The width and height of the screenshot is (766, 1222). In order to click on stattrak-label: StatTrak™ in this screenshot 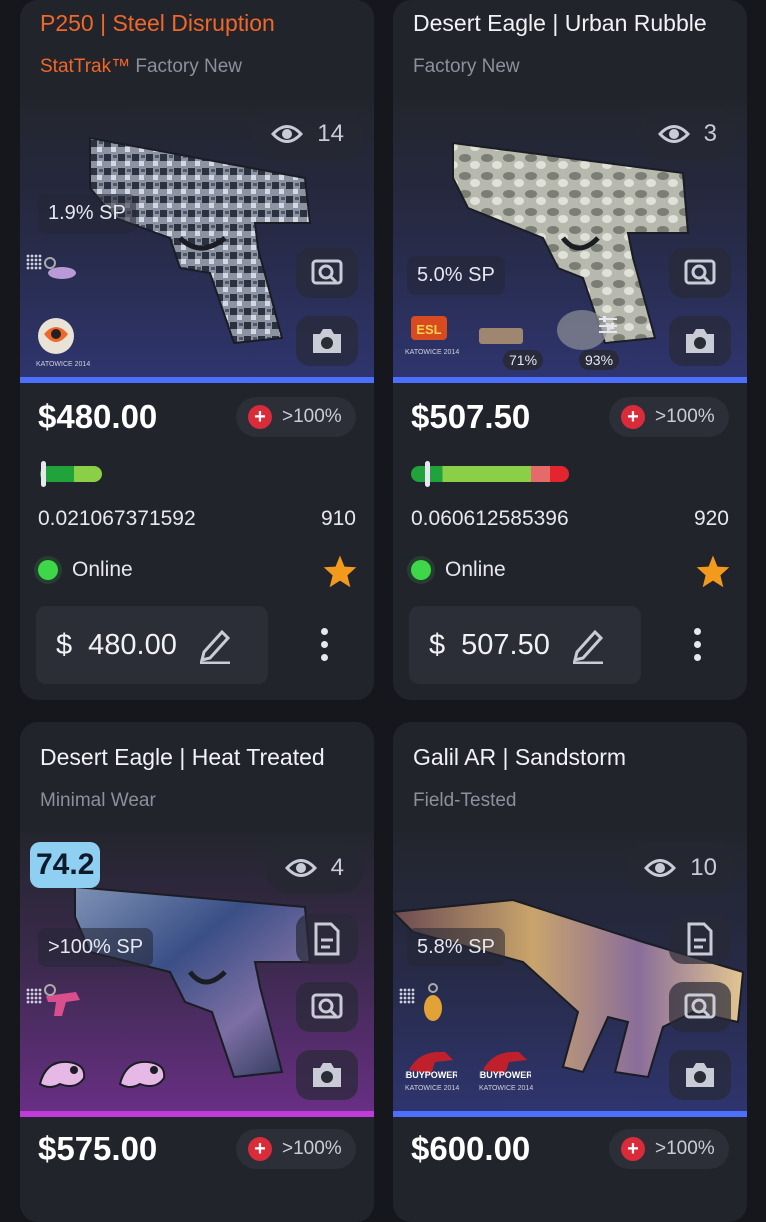, I will do `click(85, 66)`.